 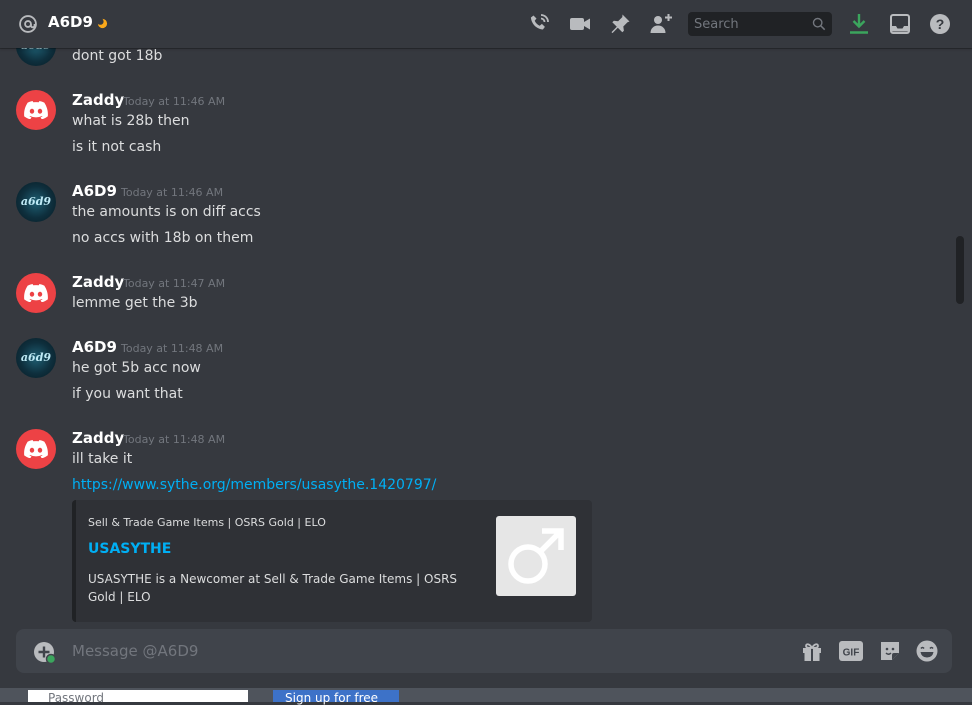 What do you see at coordinates (174, 283) in the screenshot?
I see `message-timestamp: Today at 11:47 AM` at bounding box center [174, 283].